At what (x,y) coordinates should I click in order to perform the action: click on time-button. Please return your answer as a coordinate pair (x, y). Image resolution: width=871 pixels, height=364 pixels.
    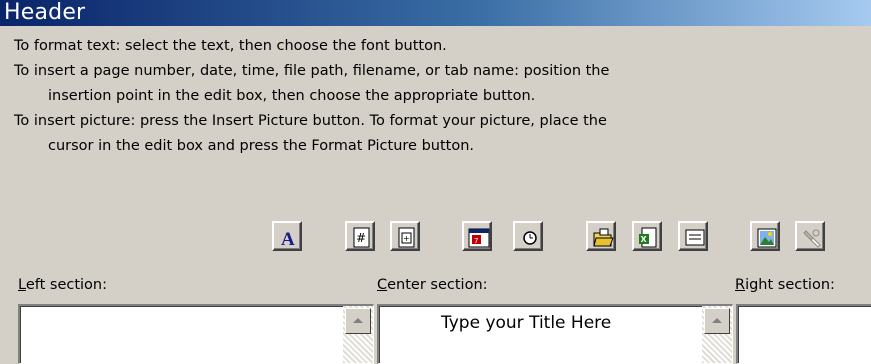
    Looking at the image, I should click on (528, 236).